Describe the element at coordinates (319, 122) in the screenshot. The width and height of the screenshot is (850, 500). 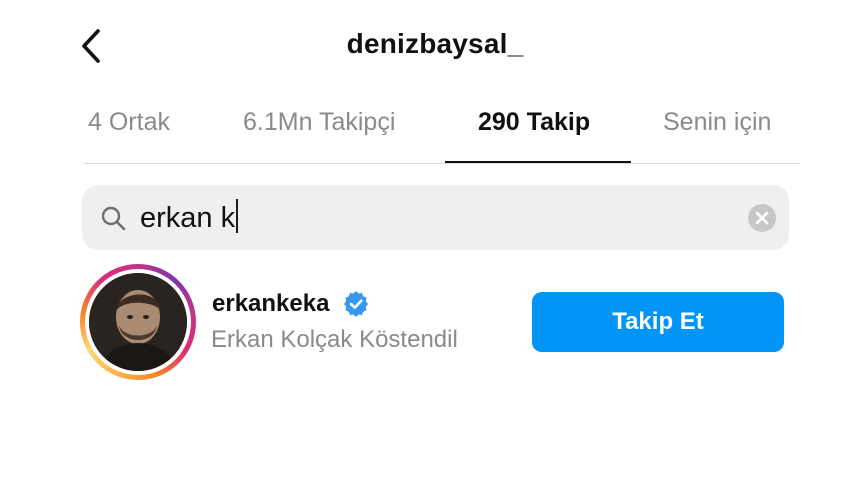
I see `tab-followers: 6.1Mn Takipçi` at that location.